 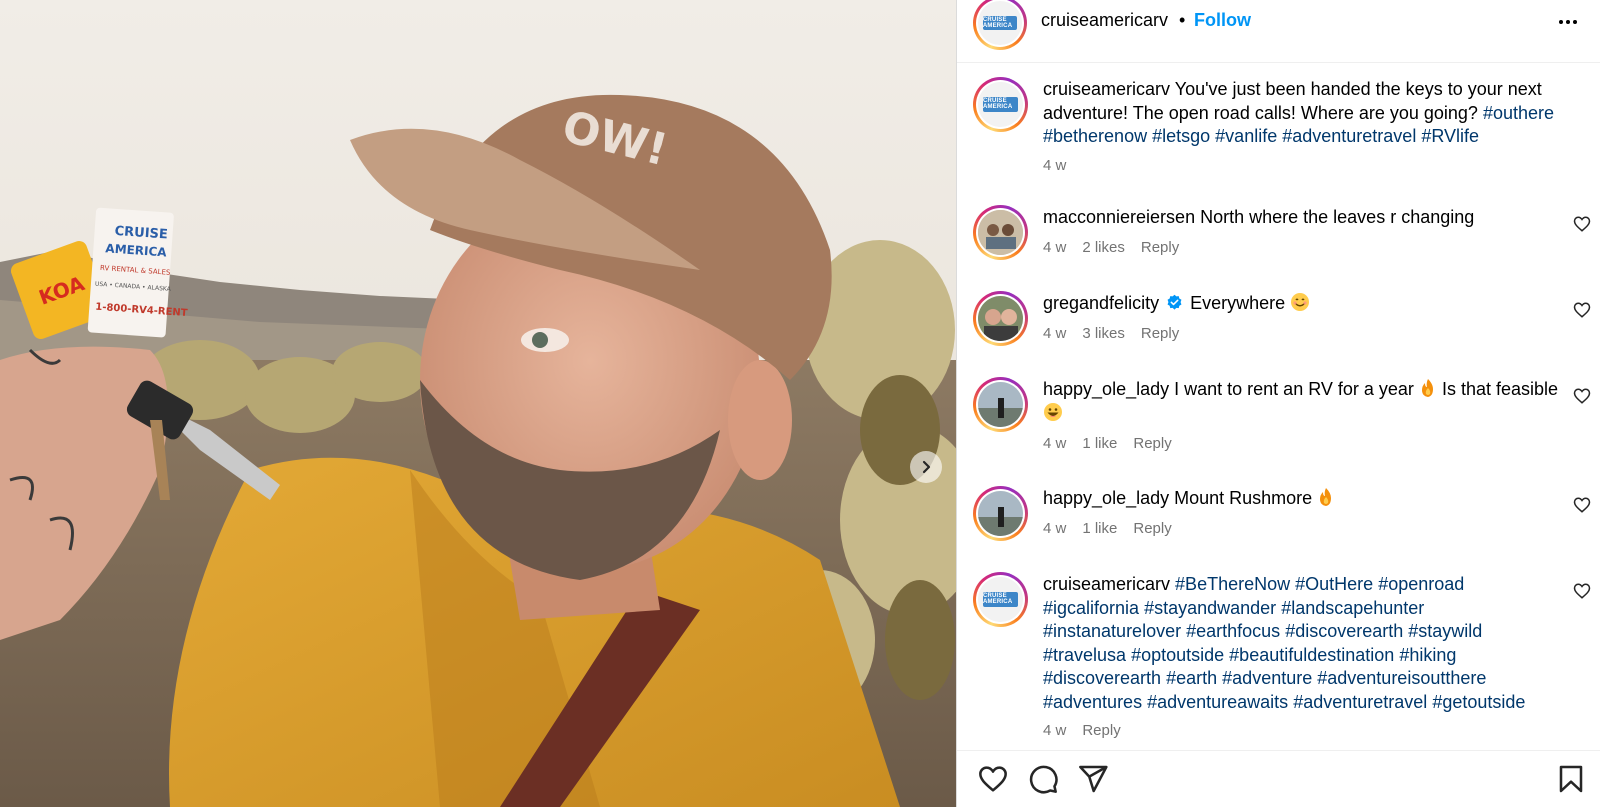 What do you see at coordinates (993, 779) in the screenshot?
I see `heart-icon` at bounding box center [993, 779].